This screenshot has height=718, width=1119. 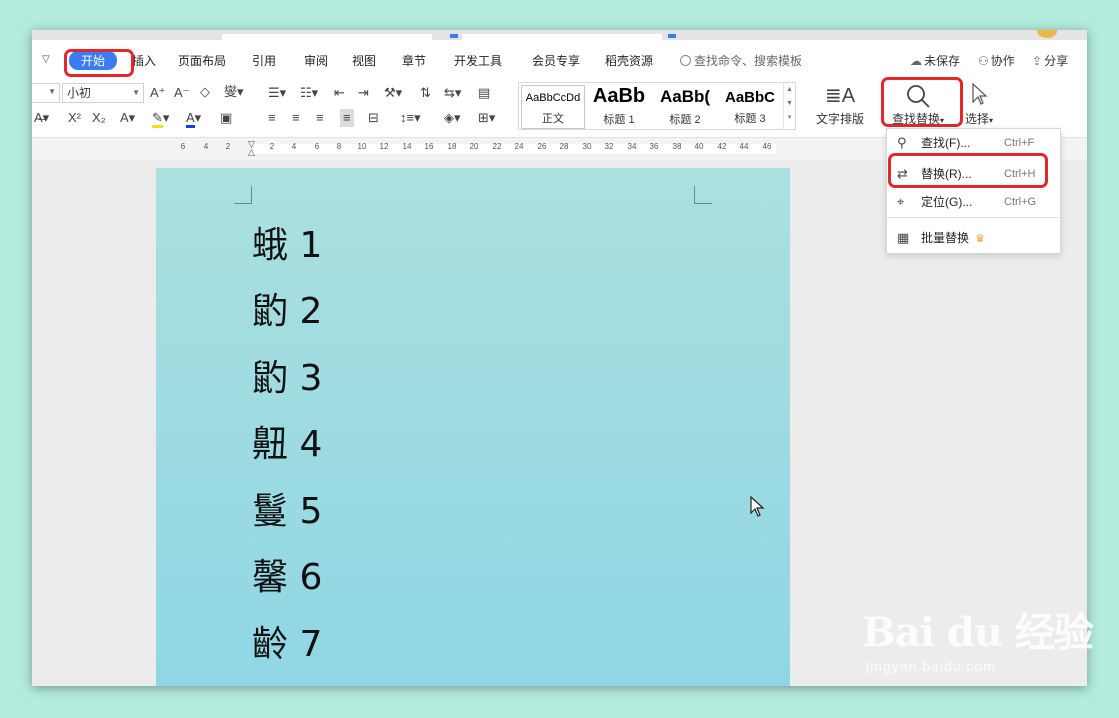 What do you see at coordinates (205, 92) in the screenshot?
I see `clear-format-icon: ◇` at bounding box center [205, 92].